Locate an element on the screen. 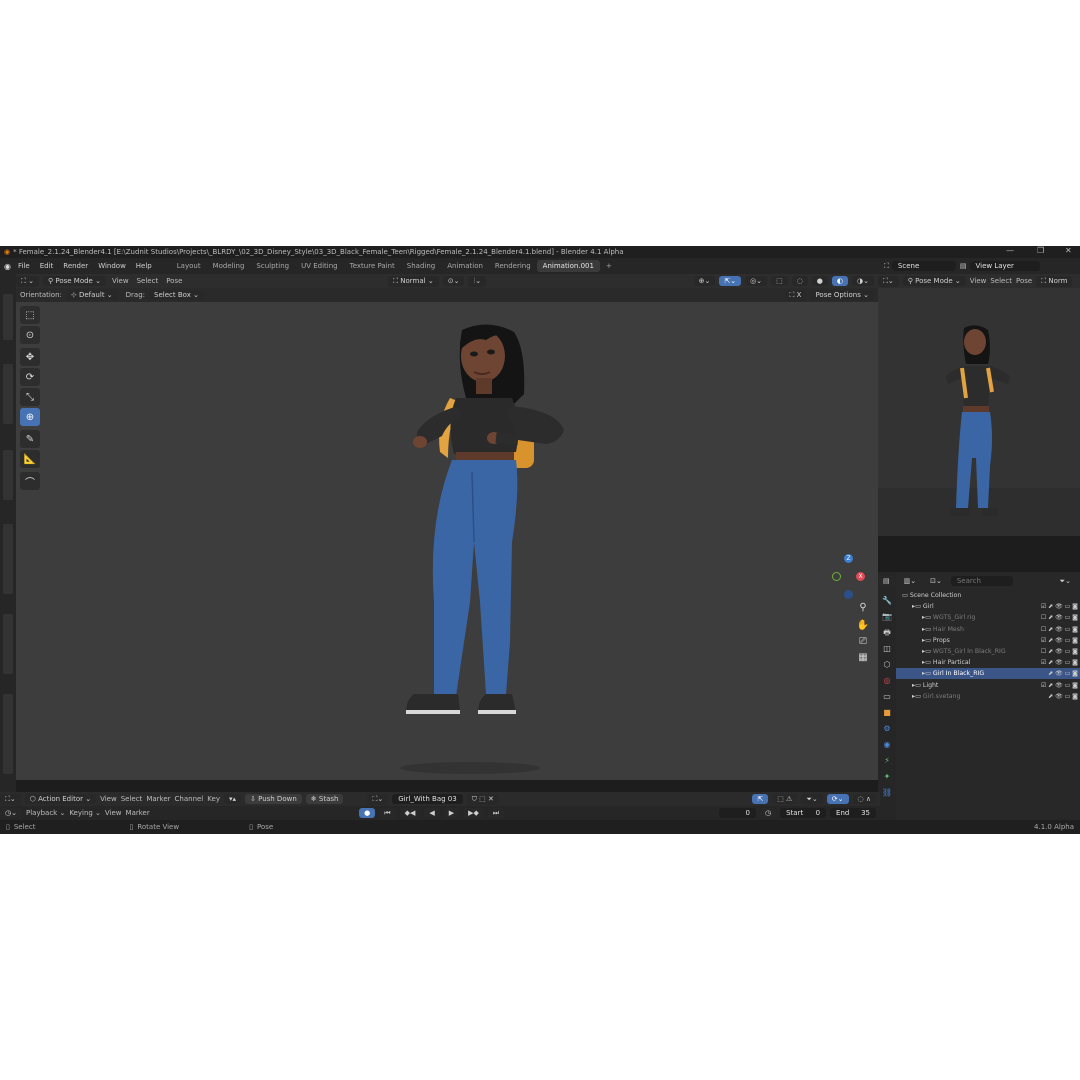 This screenshot has width=1080, height=1080. shading-material-button: ◐ is located at coordinates (840, 281).